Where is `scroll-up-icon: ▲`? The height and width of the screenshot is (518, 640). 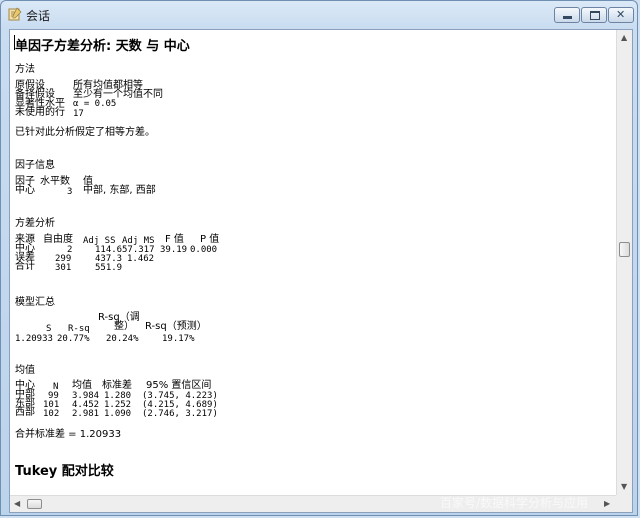 scroll-up-icon: ▲ is located at coordinates (624, 38).